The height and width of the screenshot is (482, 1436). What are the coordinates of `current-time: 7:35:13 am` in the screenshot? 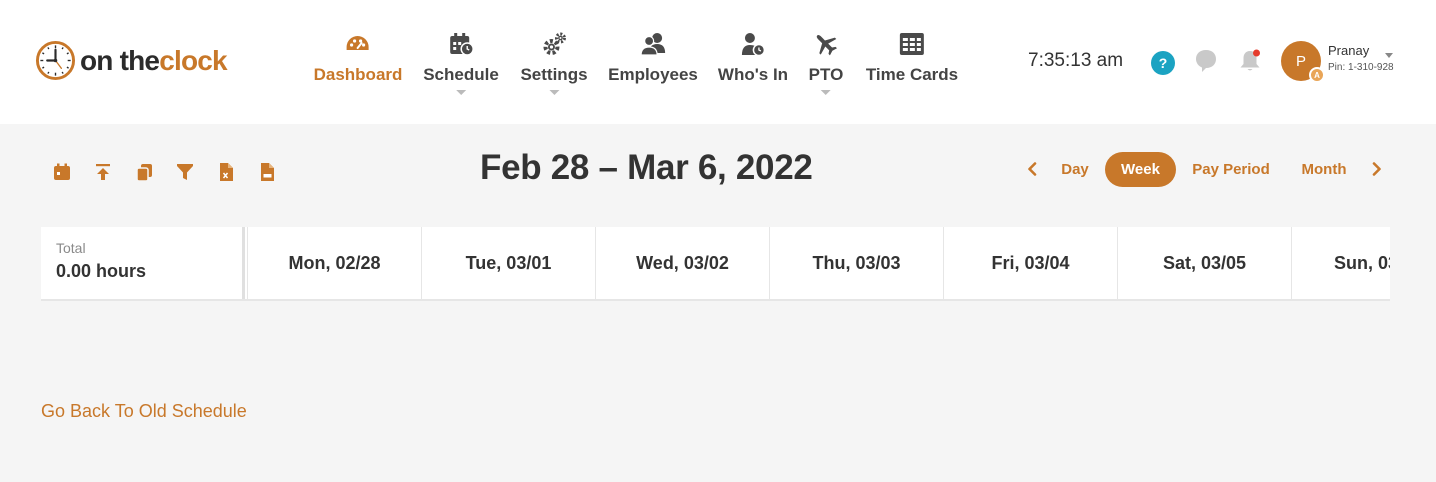 It's located at (1076, 60).